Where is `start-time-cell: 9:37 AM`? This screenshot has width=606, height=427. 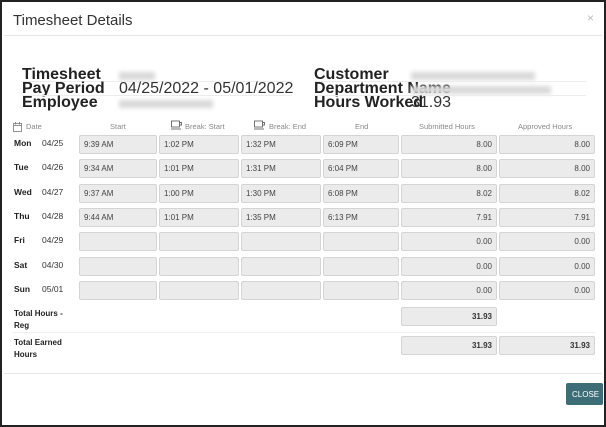 start-time-cell: 9:37 AM is located at coordinates (118, 193).